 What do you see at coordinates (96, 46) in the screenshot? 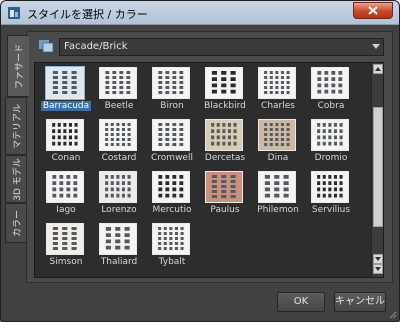
I see `category-value: Facade/Brick` at bounding box center [96, 46].